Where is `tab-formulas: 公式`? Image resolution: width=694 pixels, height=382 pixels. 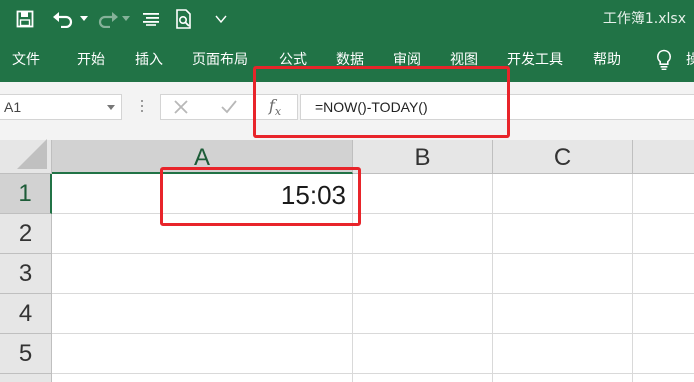
tab-formulas: 公式 is located at coordinates (293, 60).